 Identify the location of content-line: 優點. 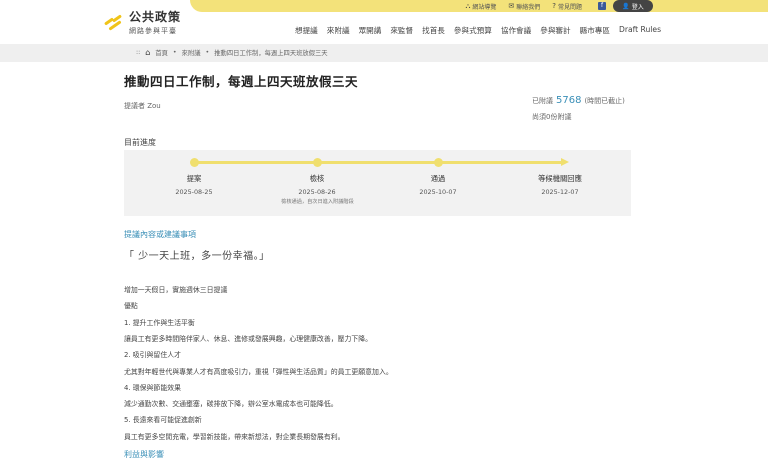
(131, 306).